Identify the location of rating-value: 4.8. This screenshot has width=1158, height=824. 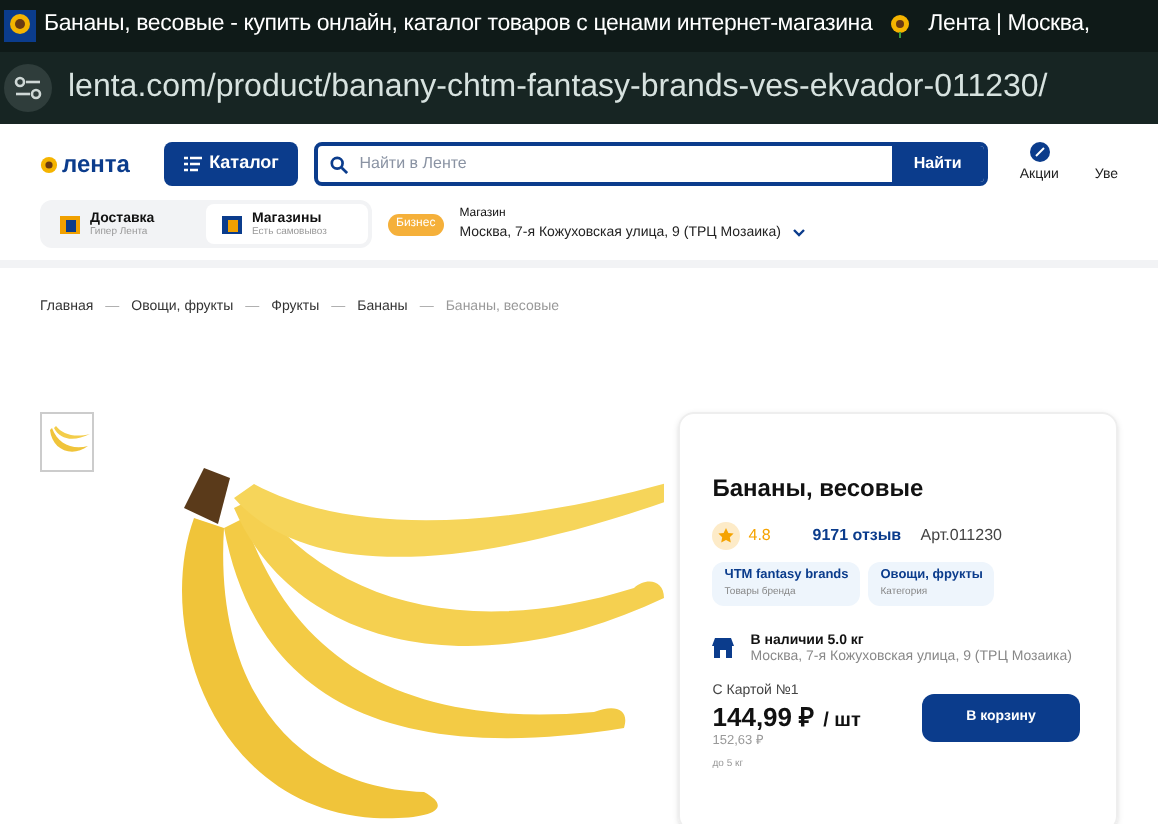
(760, 536).